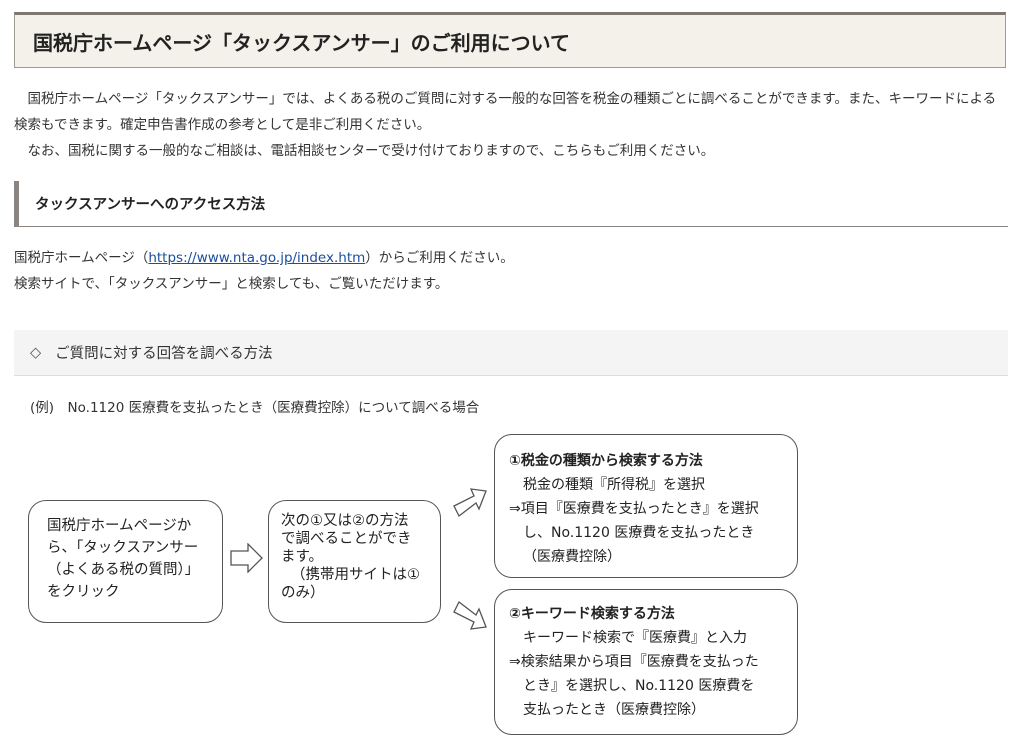  What do you see at coordinates (511, 353) in the screenshot?
I see `method-section-bar: ◇ ご質問に対する回答を調べる方法` at bounding box center [511, 353].